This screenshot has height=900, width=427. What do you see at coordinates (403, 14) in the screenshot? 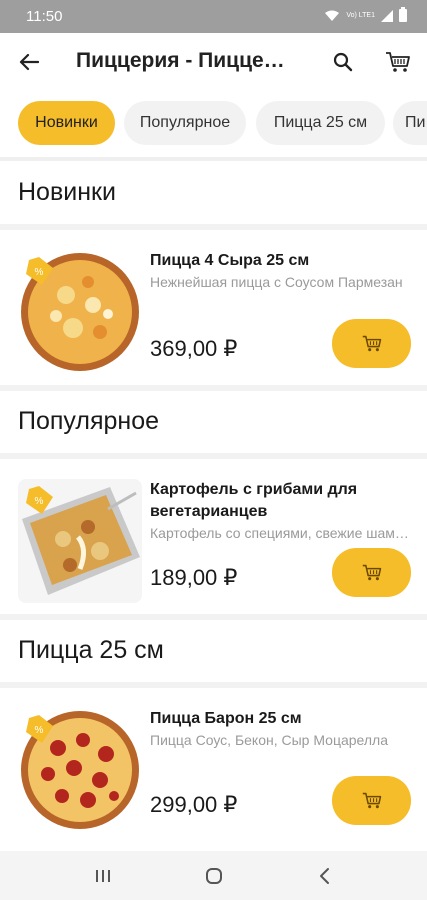
I see `battery-icon` at bounding box center [403, 14].